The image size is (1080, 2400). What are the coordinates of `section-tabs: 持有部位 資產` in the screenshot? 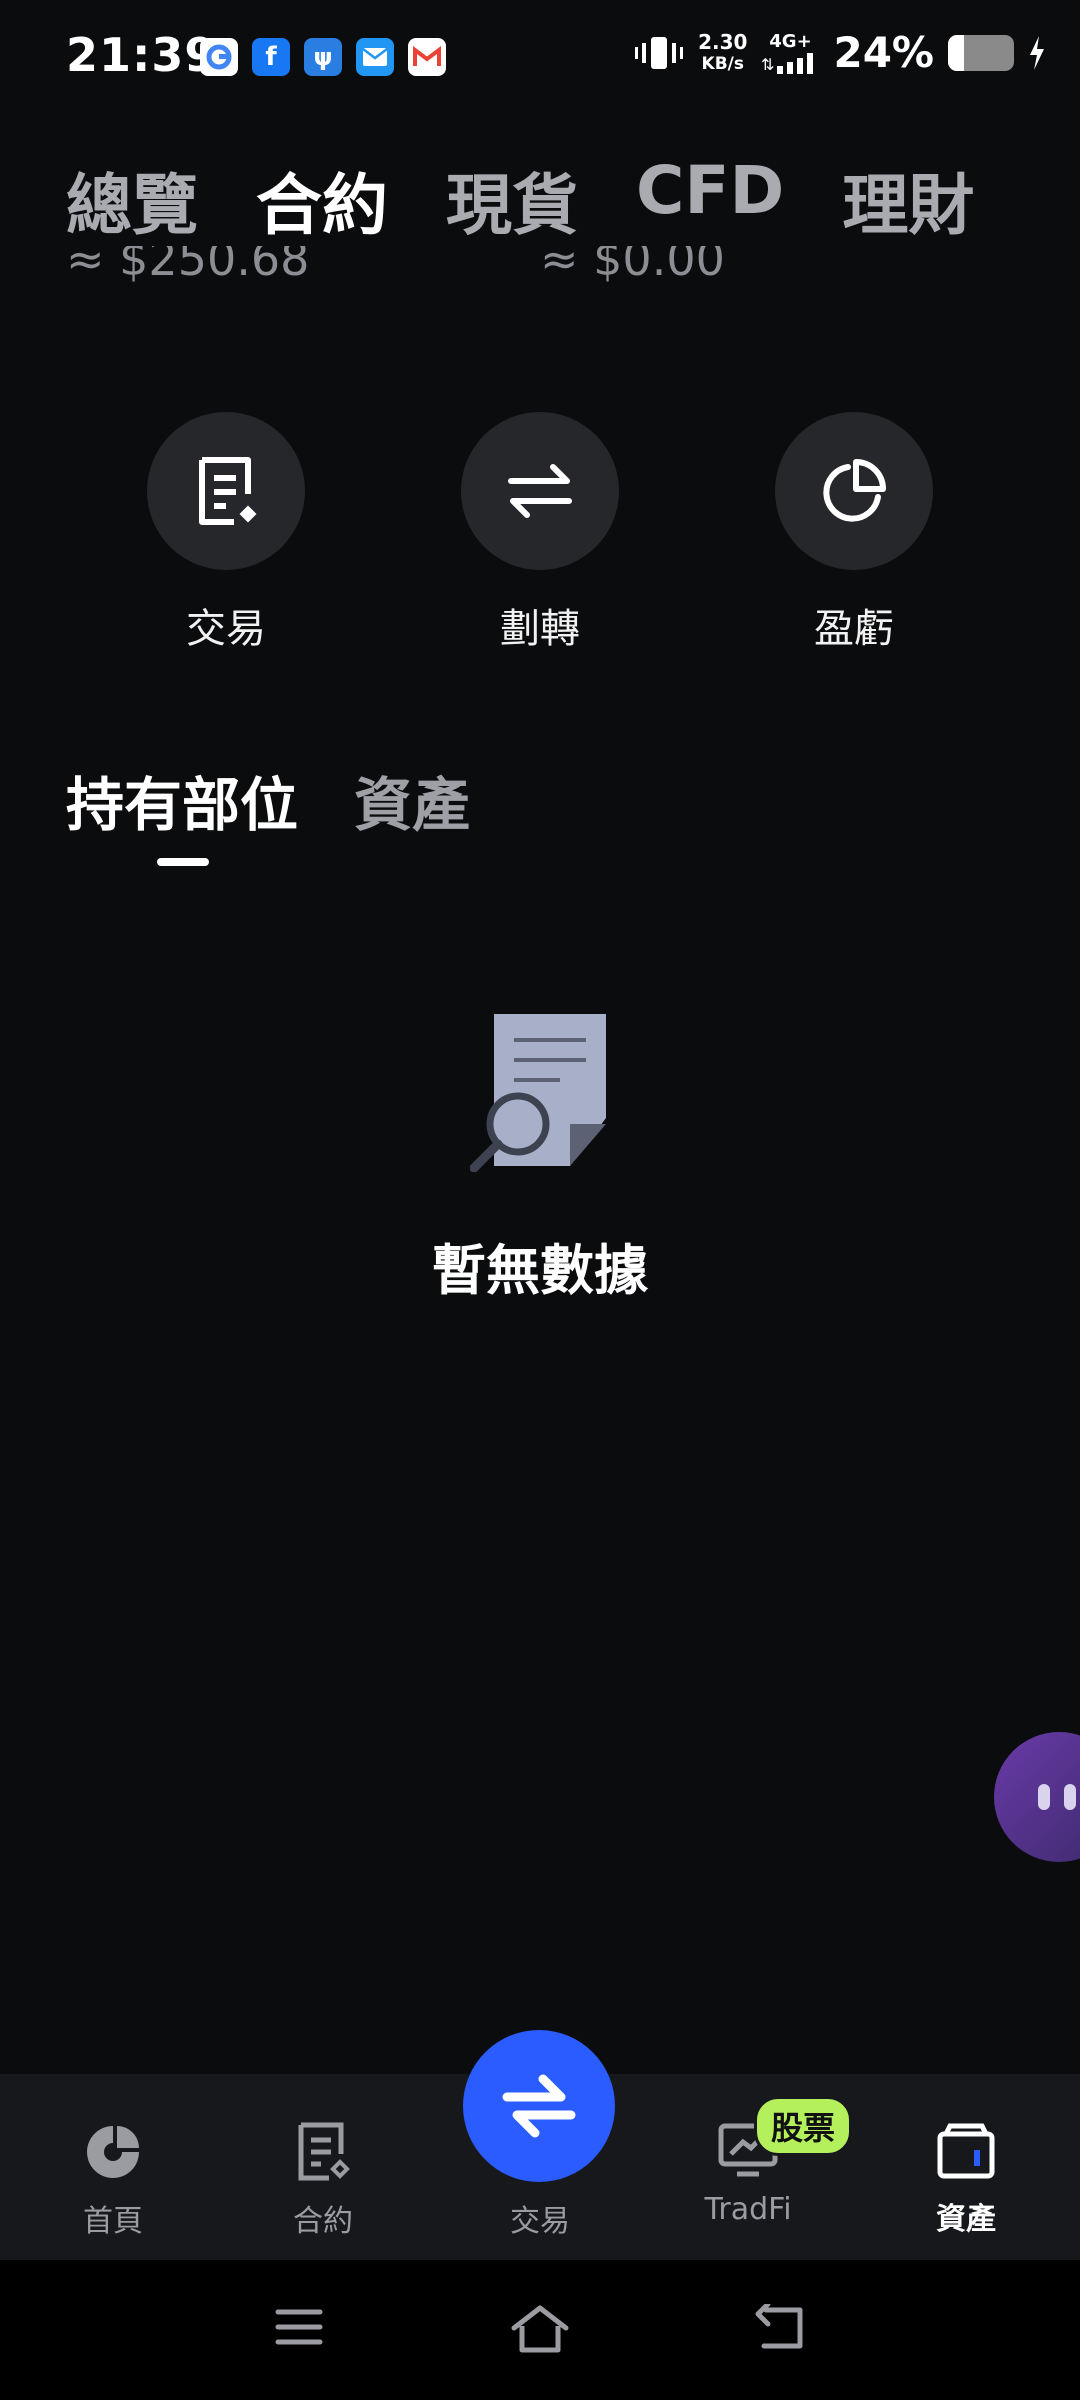 It's located at (268, 800).